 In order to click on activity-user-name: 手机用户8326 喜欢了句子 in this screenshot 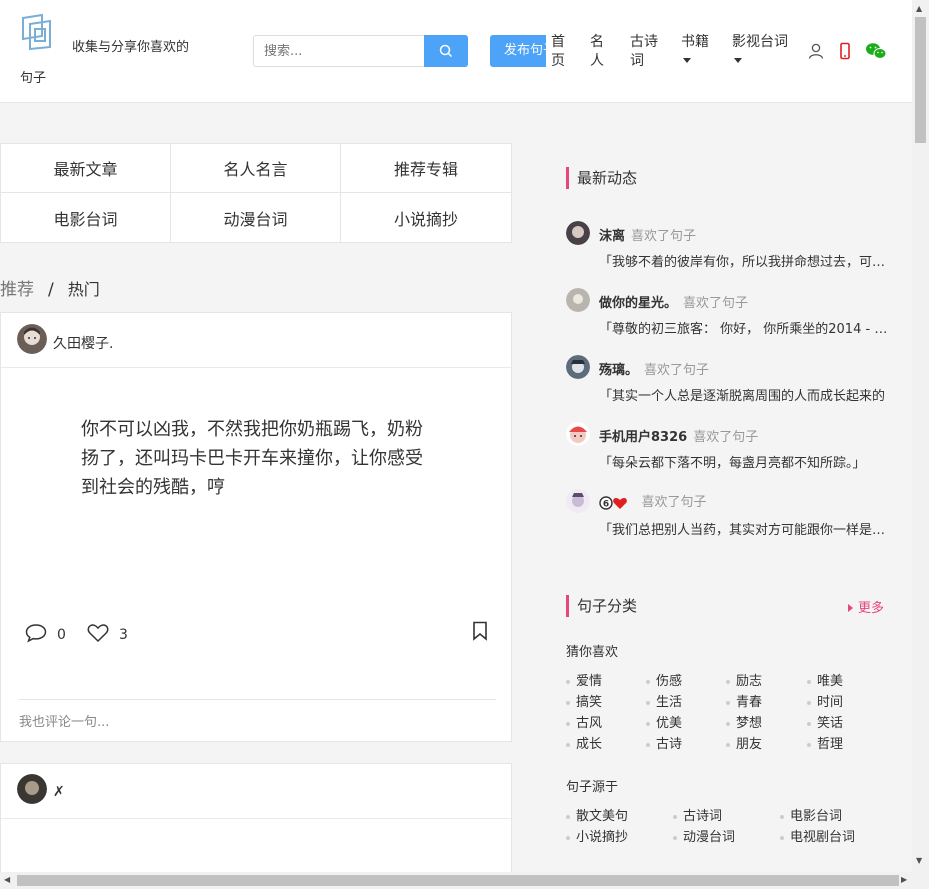, I will do `click(678, 435)`.